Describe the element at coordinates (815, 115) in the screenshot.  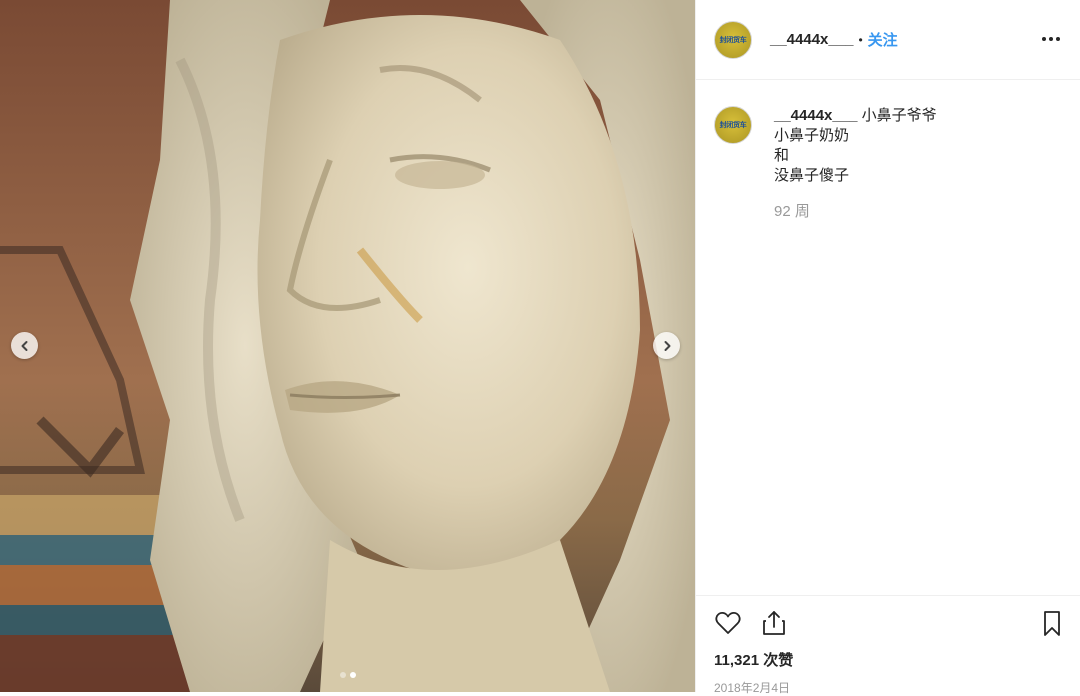
I see `caption-username: __4444x___` at that location.